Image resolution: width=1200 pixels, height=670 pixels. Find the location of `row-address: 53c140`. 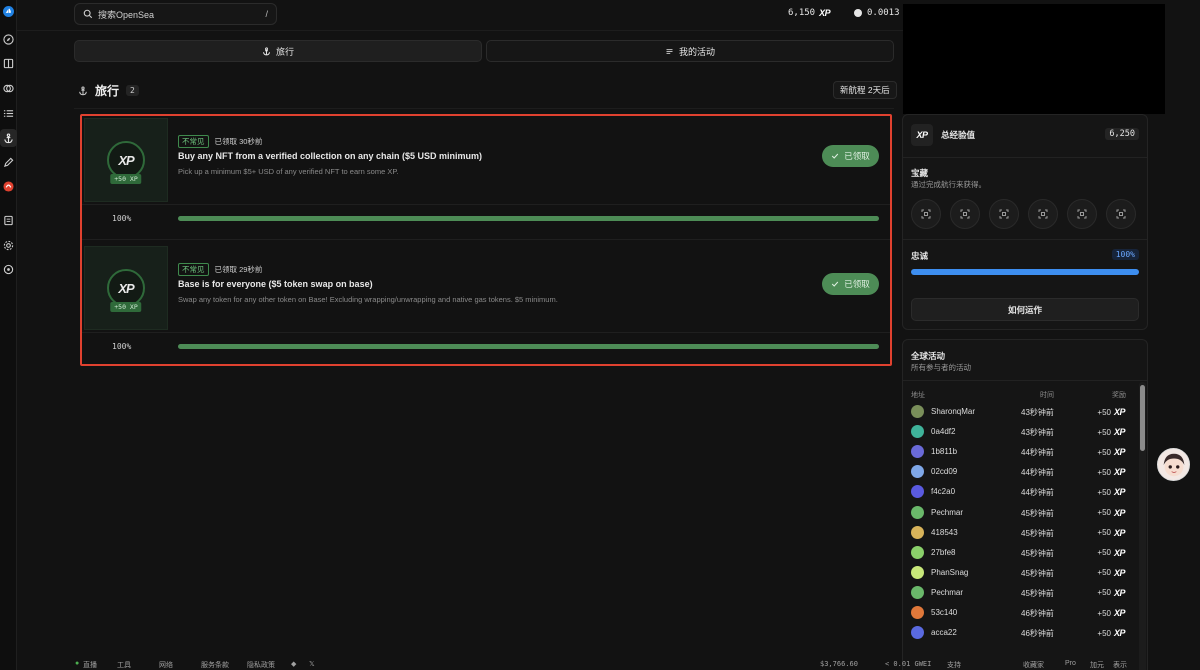

row-address: 53c140 is located at coordinates (944, 612).